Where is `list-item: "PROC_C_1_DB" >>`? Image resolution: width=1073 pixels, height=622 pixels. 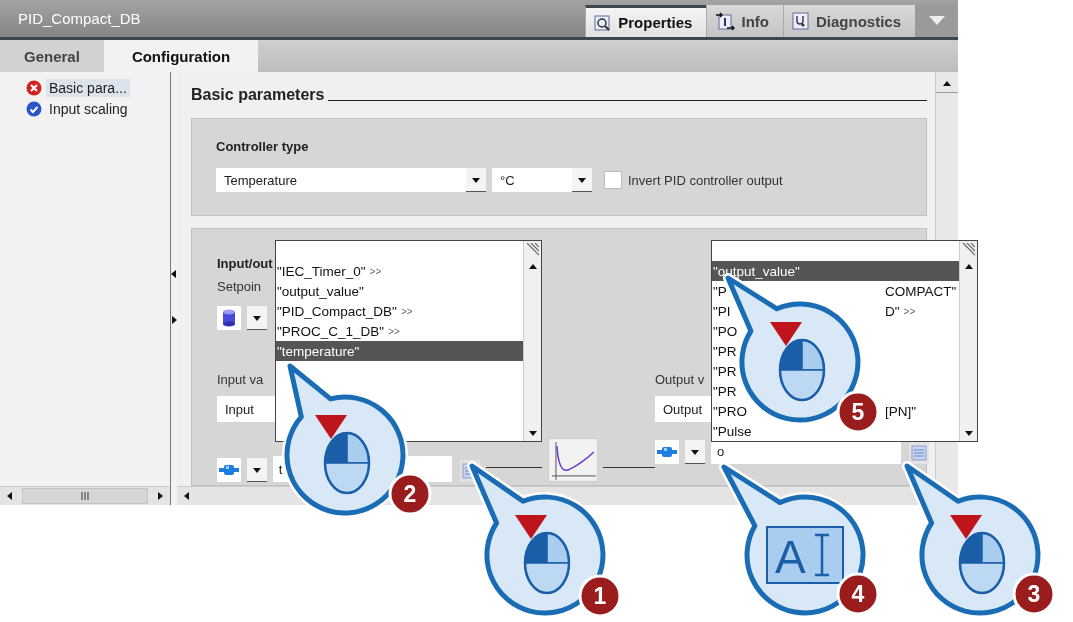
list-item: "PROC_C_1_DB" >> is located at coordinates (399, 331).